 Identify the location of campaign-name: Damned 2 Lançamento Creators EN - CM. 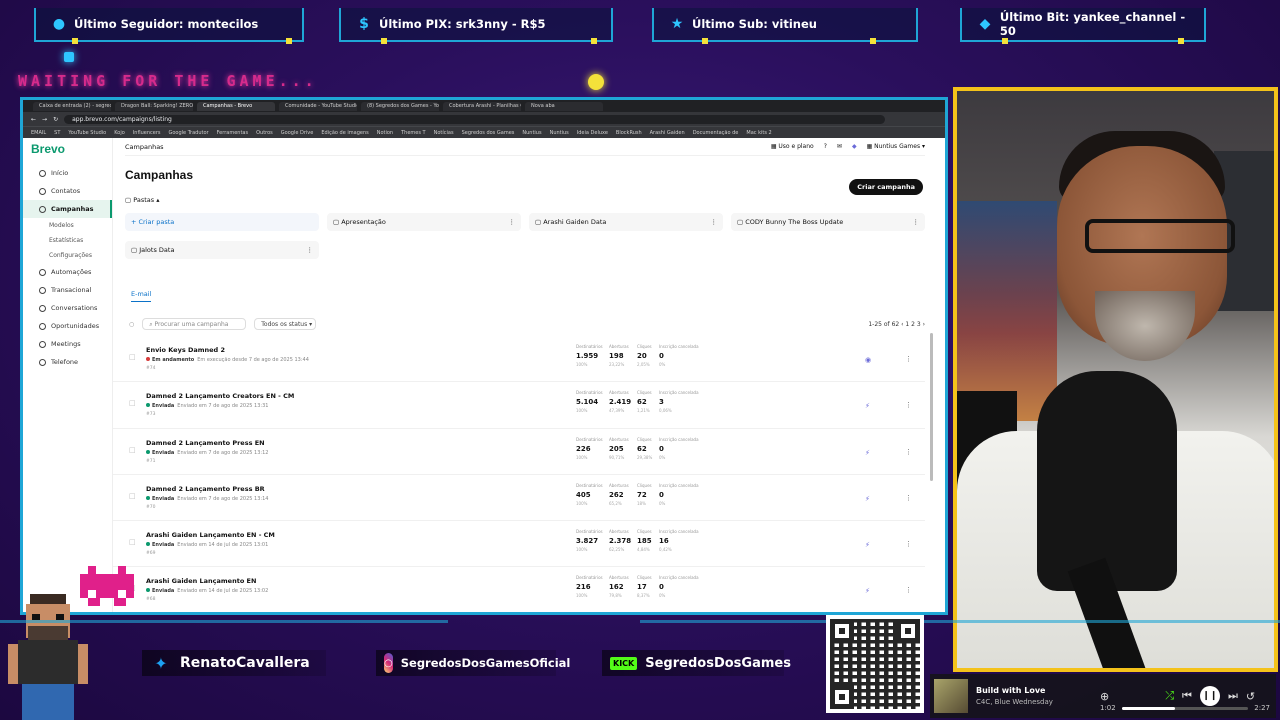
(220, 396).